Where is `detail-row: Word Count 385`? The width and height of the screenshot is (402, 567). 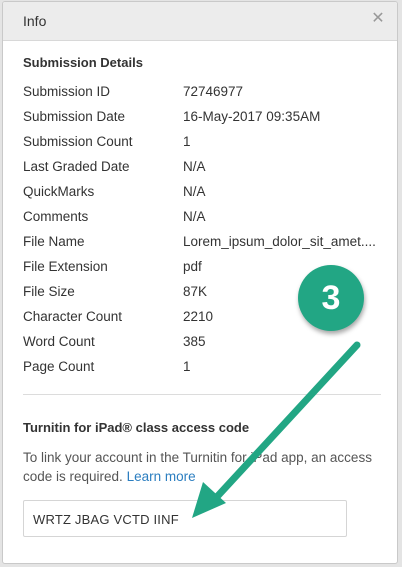
detail-row: Word Count 385 is located at coordinates (203, 346).